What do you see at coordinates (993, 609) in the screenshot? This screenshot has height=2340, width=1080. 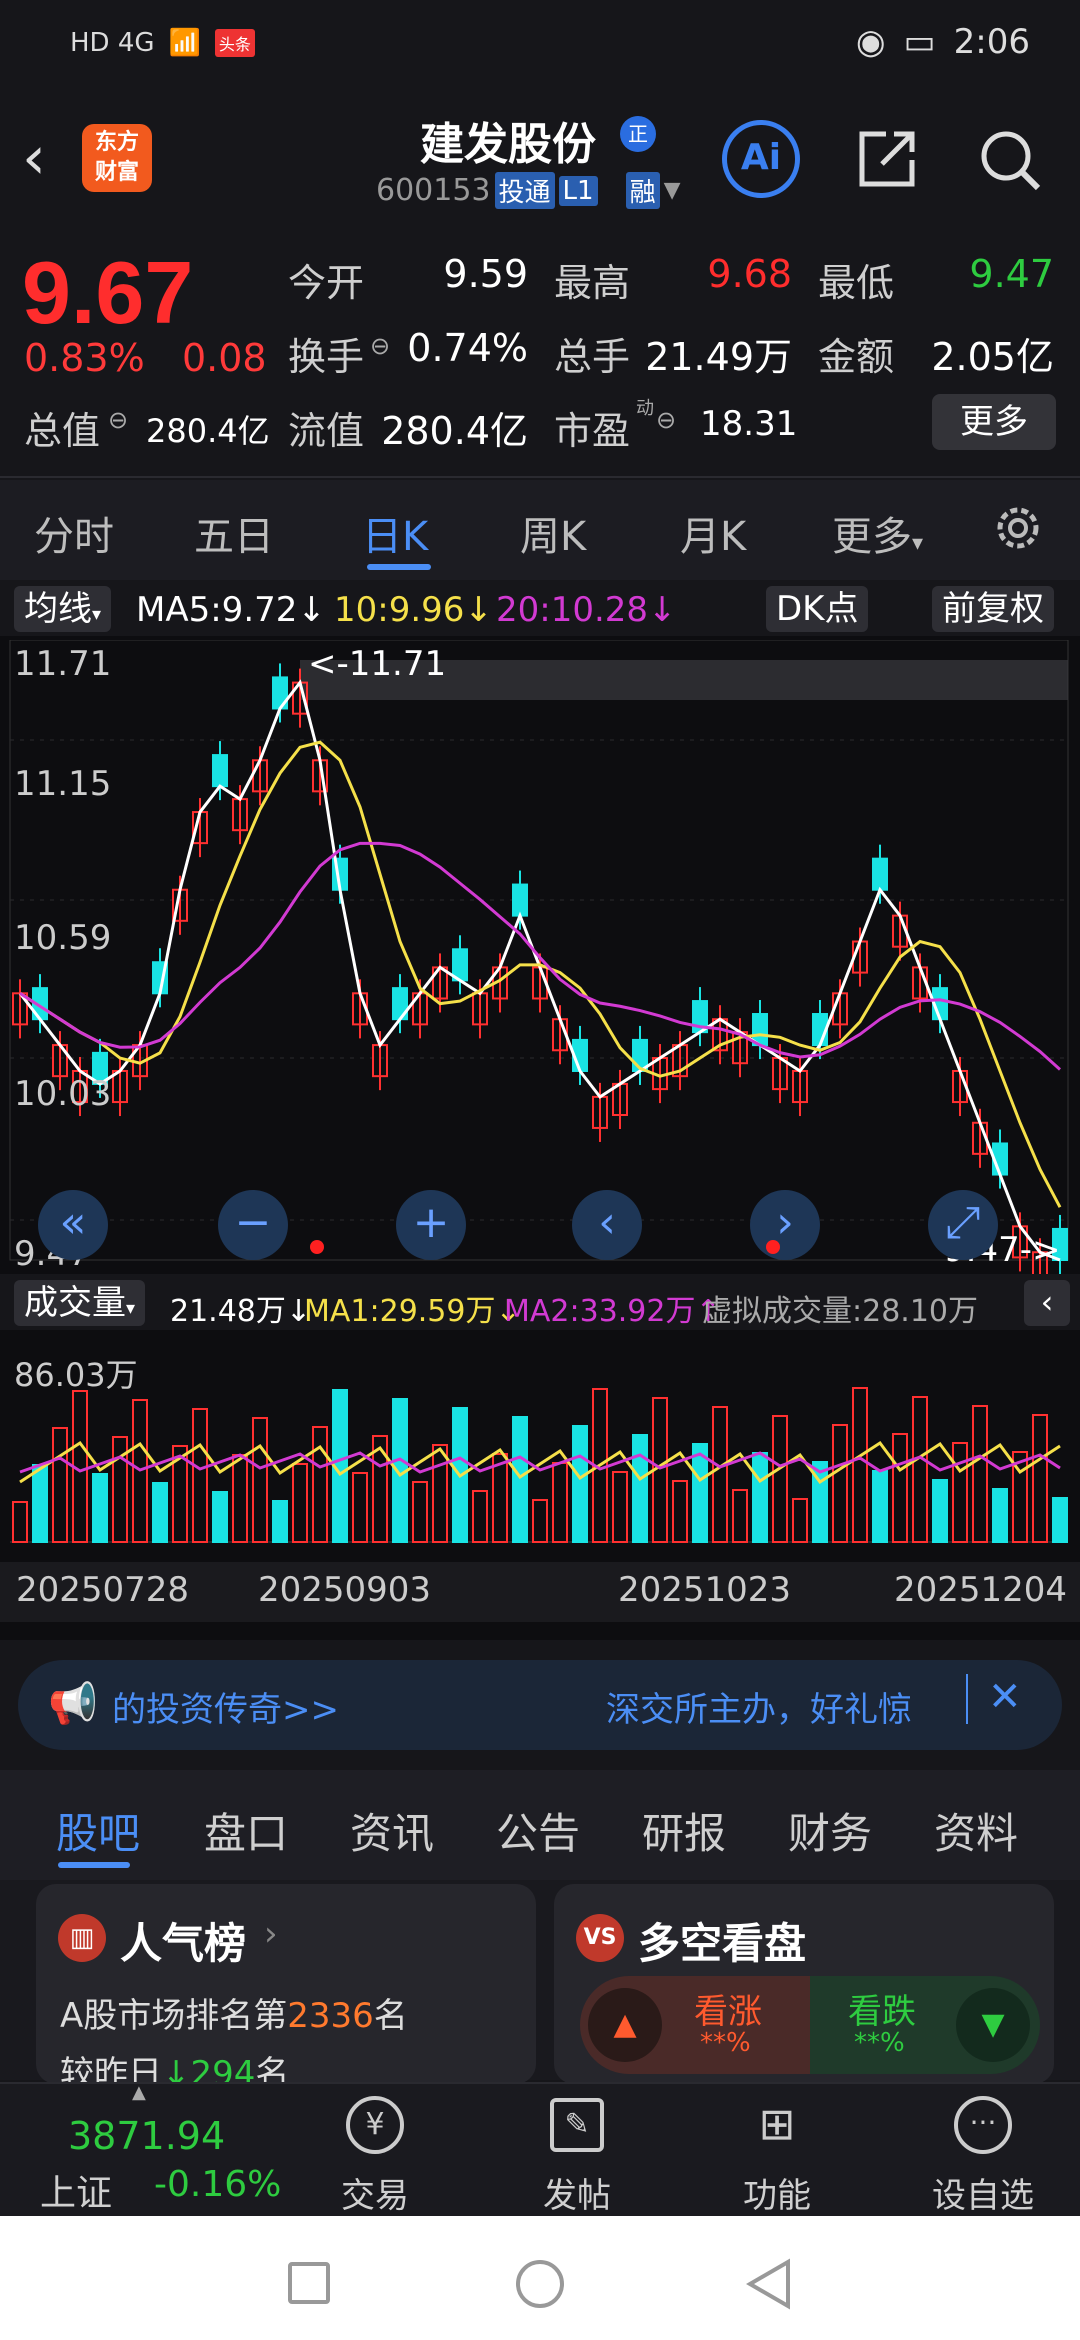 I see `adjust-button: 前复权` at bounding box center [993, 609].